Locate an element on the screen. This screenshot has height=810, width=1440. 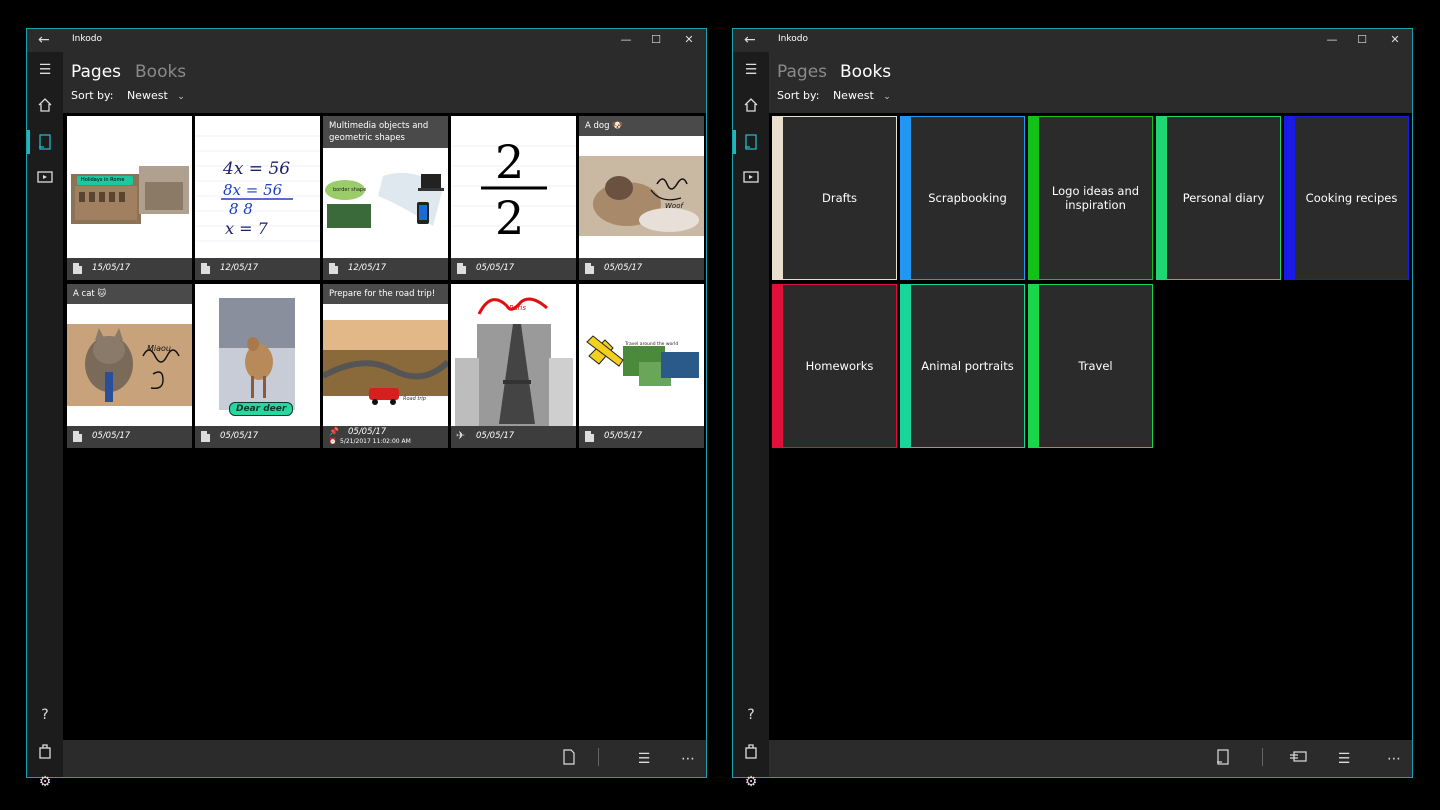
page-card: Travel around the world 05/05/17 is located at coordinates (641, 366).